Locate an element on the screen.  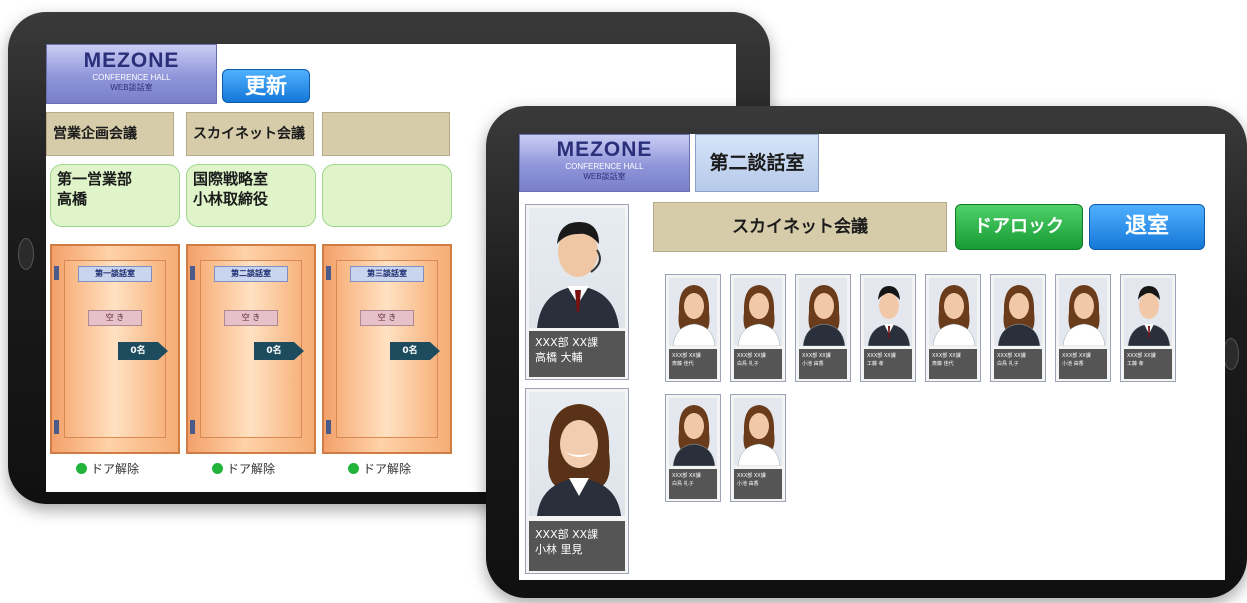
host-dept: 国際戦略室 is located at coordinates (231, 179).